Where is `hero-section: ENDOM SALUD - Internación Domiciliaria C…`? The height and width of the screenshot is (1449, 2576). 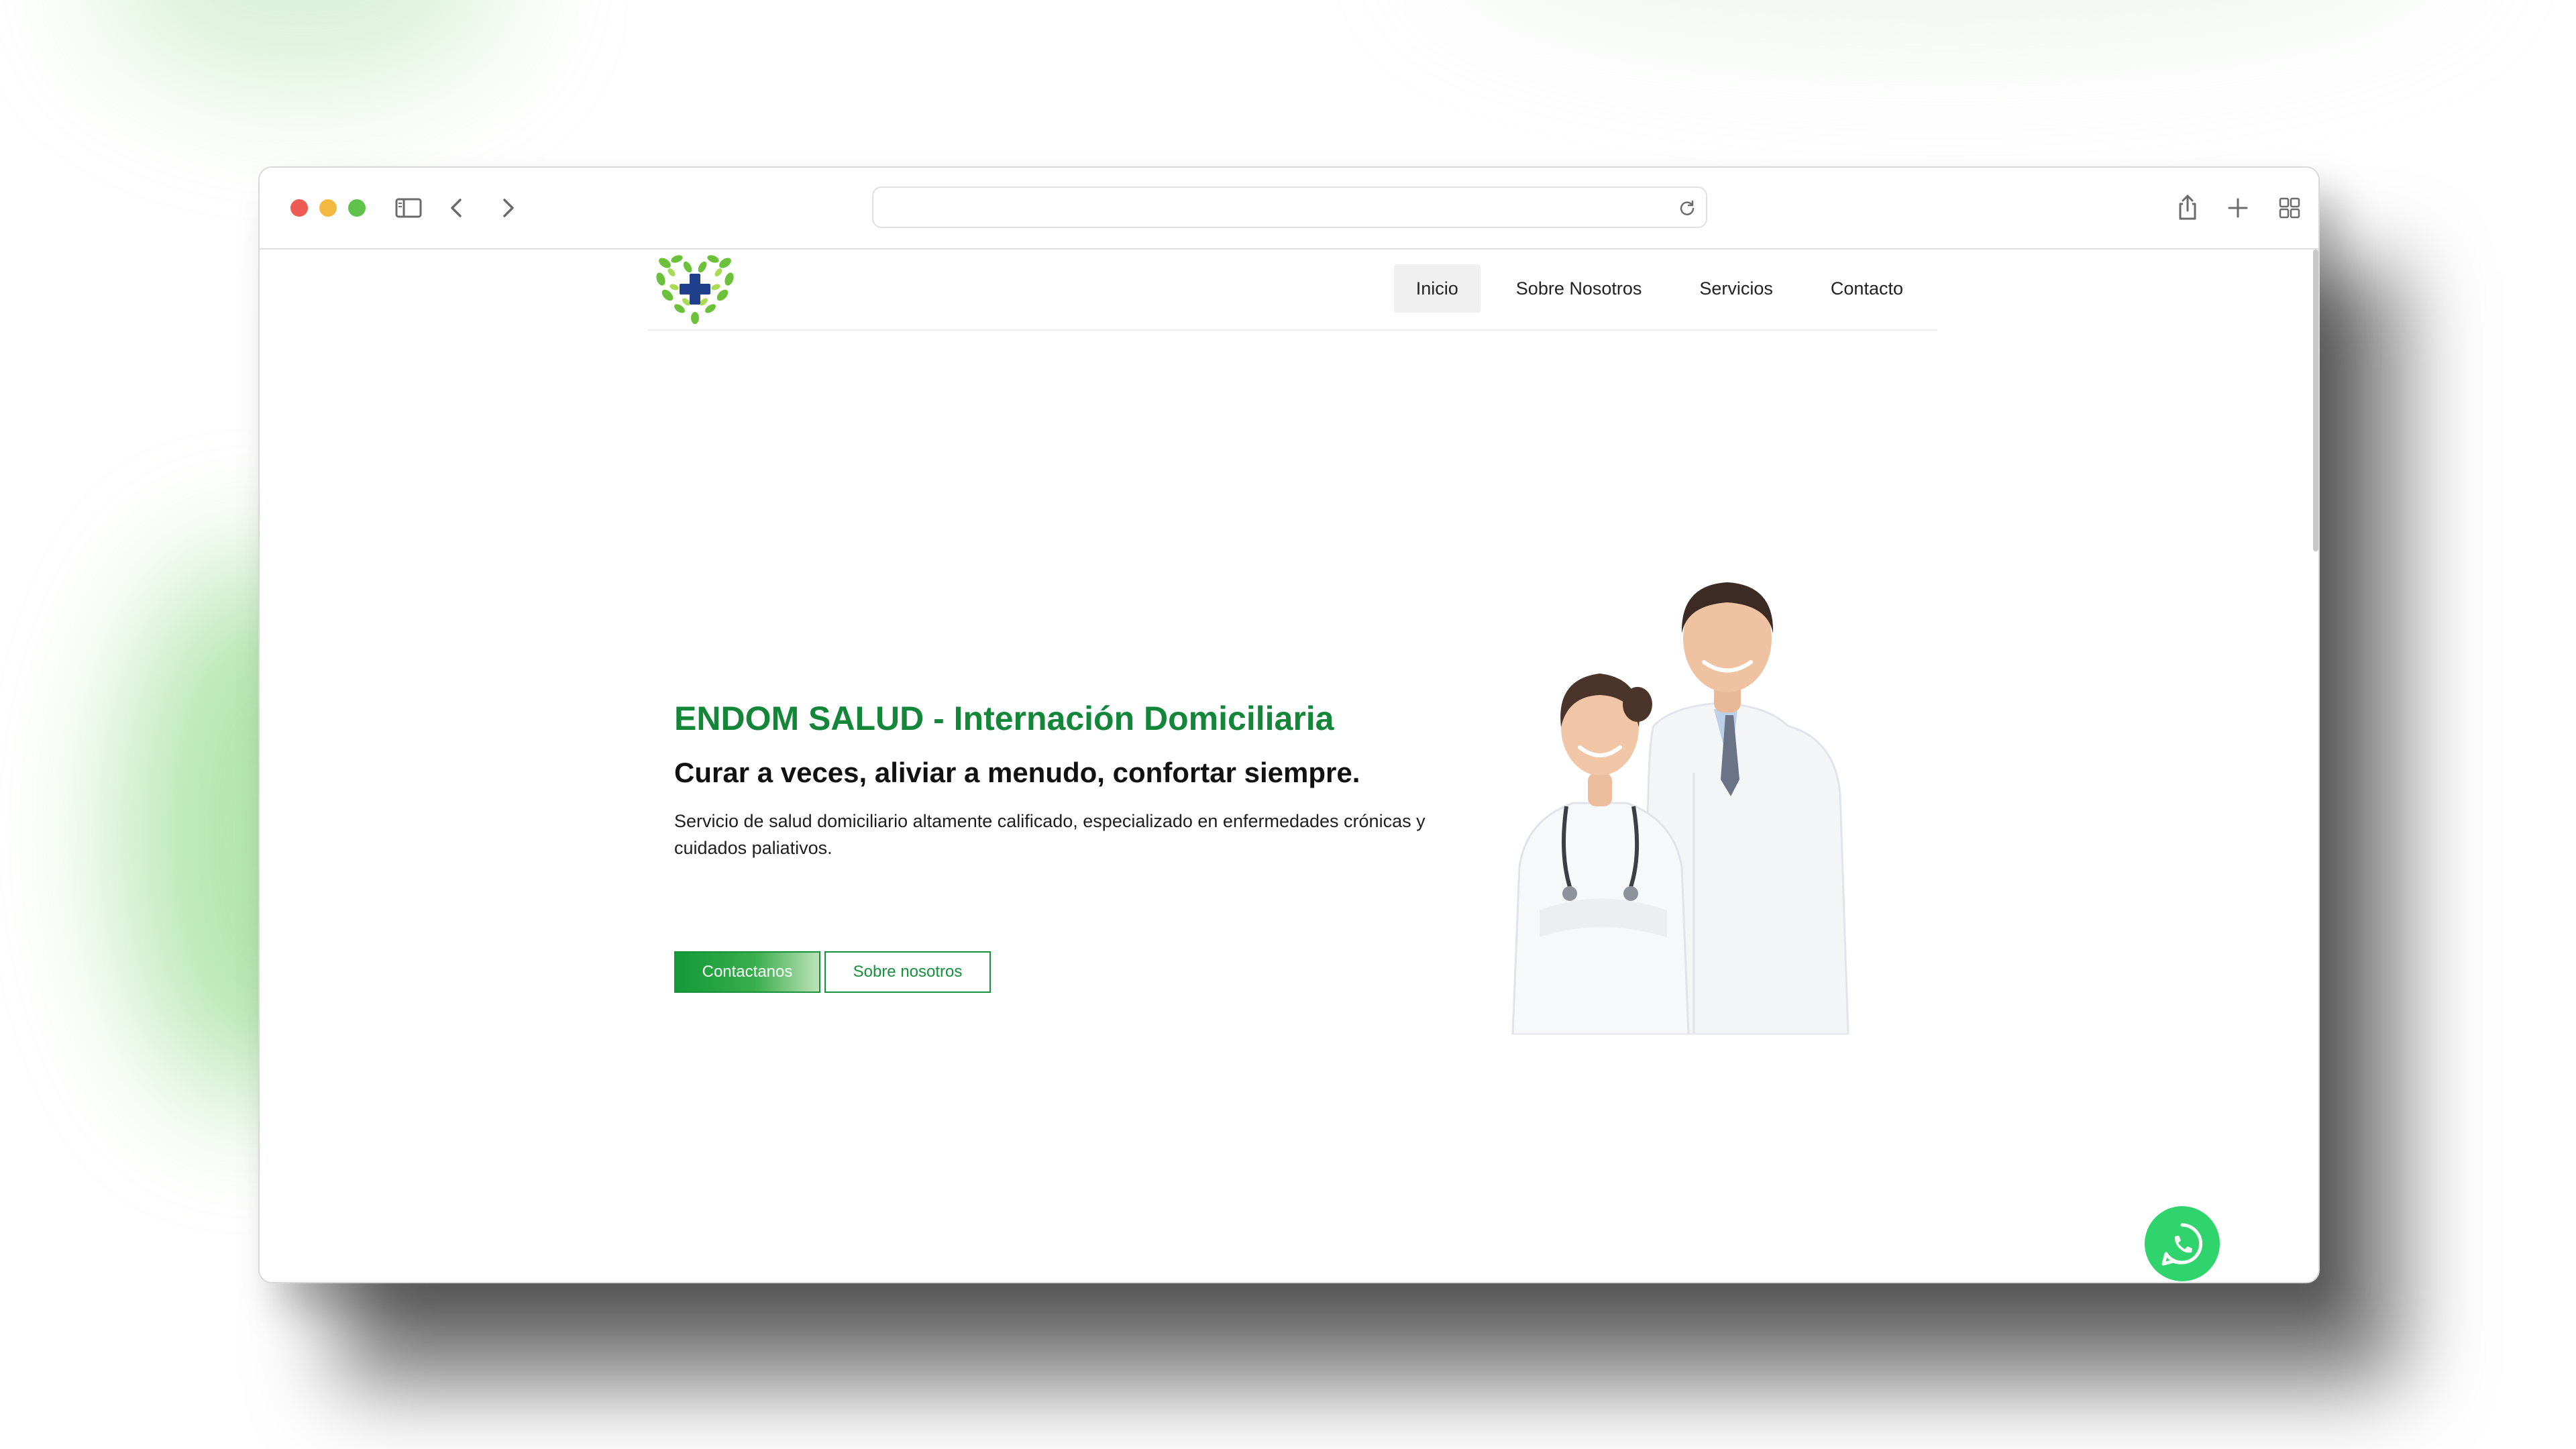 hero-section: ENDOM SALUD - Internación Domiciliaria C… is located at coordinates (1060, 846).